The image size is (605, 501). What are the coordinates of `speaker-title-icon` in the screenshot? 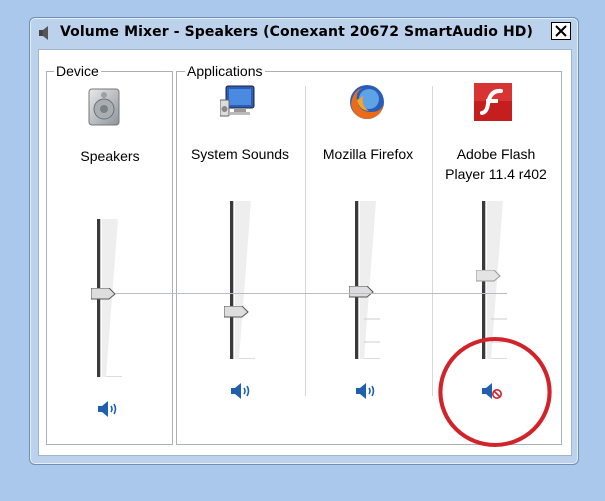 It's located at (43, 33).